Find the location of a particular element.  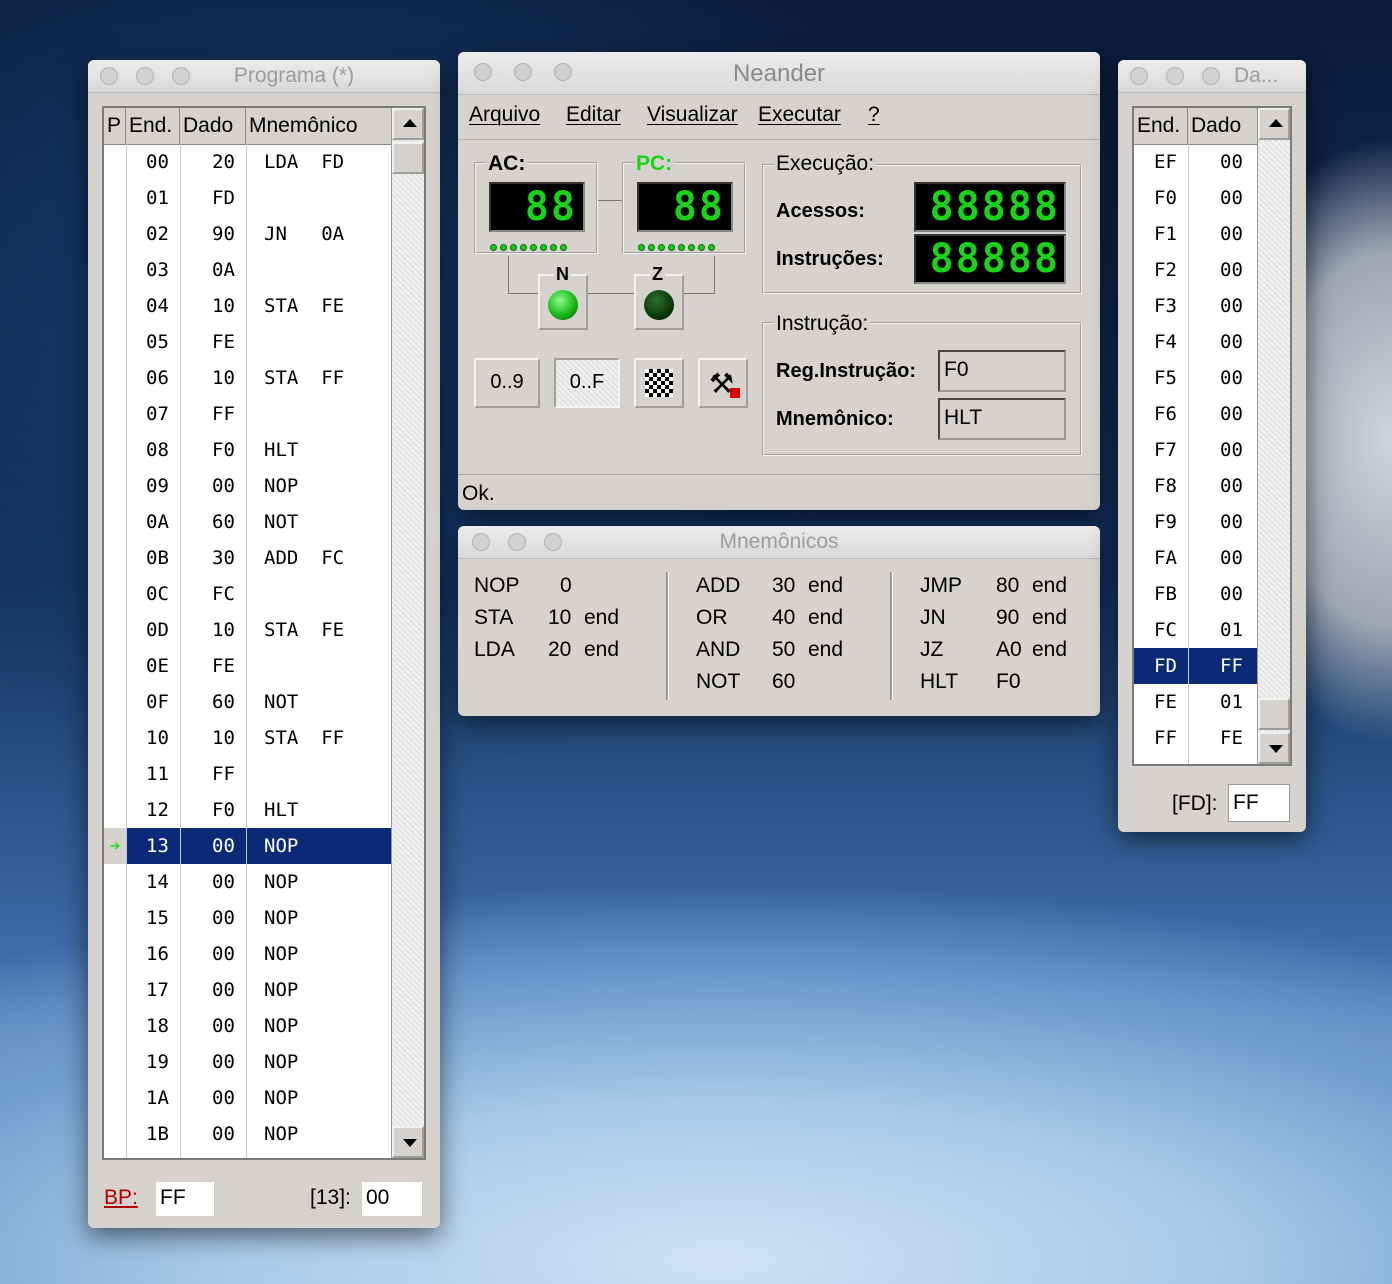

data-row: F3 00 is located at coordinates (1196, 306).